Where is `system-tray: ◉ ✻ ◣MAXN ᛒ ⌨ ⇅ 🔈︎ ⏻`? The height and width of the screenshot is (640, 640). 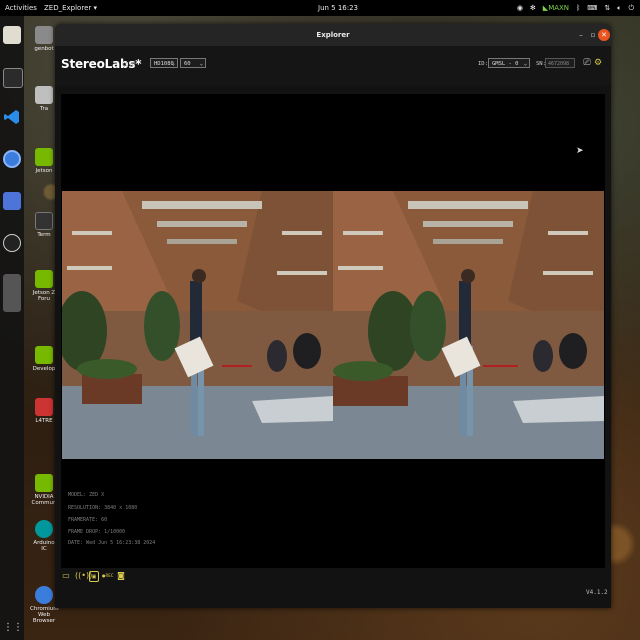
system-tray: ◉ ✻ ◣MAXN ᛒ ⌨ ⇅ 🔈︎ ⏻ is located at coordinates (575, 8).